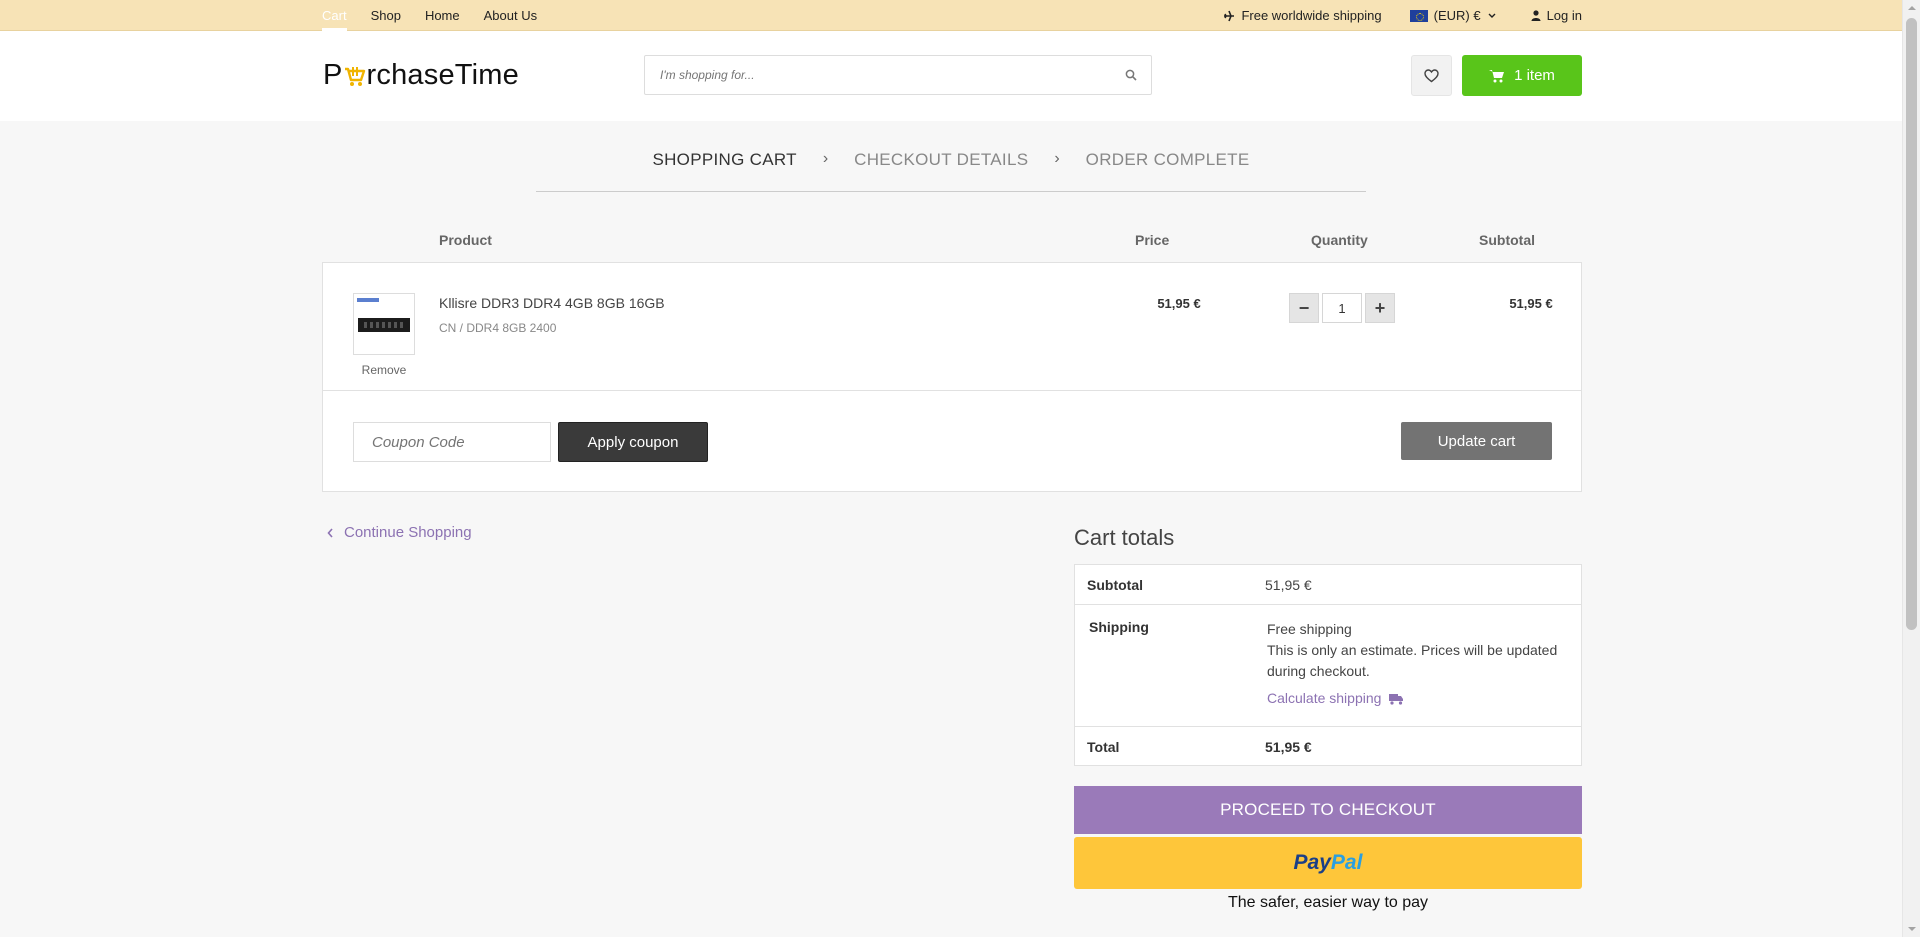 Image resolution: width=1920 pixels, height=937 pixels. I want to click on decrease-quantity-button: −, so click(1304, 308).